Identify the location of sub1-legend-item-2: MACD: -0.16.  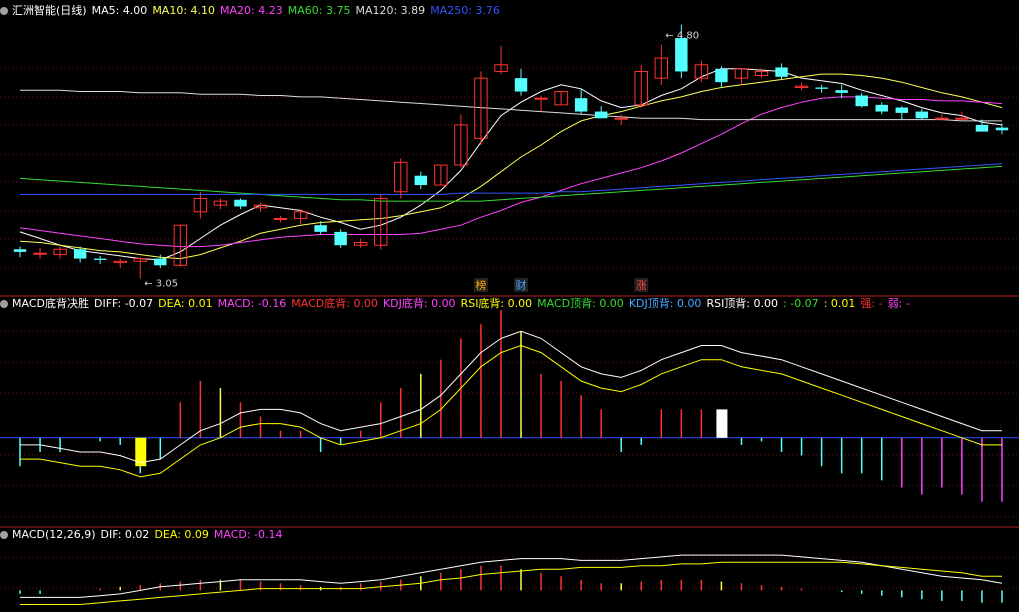
(252, 303).